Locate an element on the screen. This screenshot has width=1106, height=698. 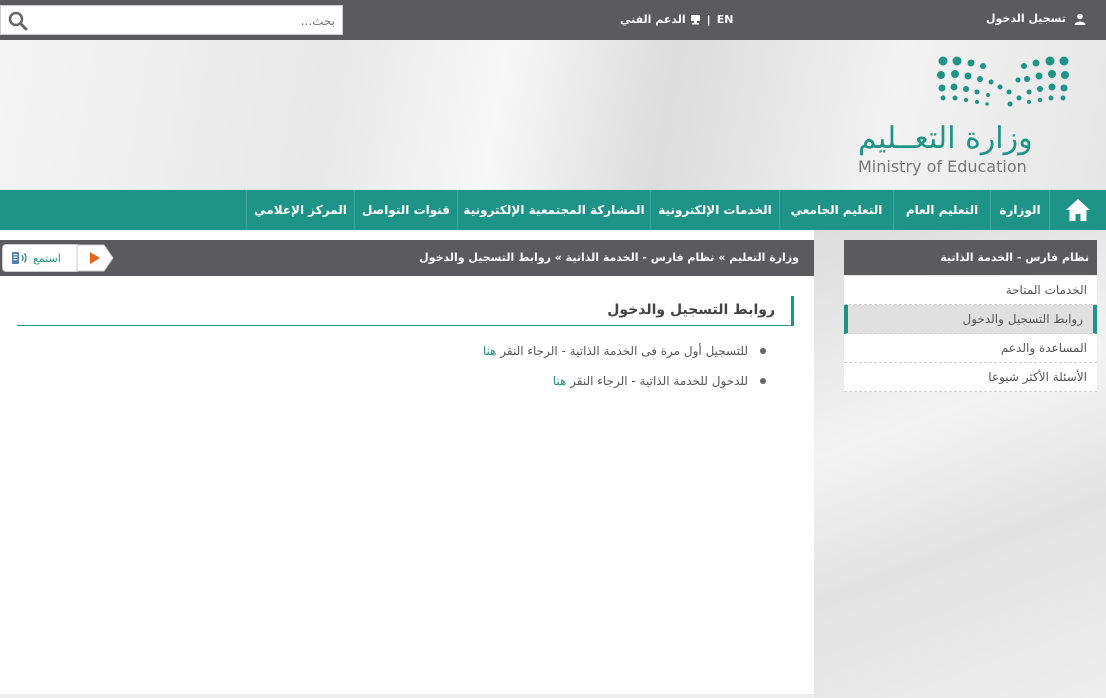
search-icon is located at coordinates (18, 21).